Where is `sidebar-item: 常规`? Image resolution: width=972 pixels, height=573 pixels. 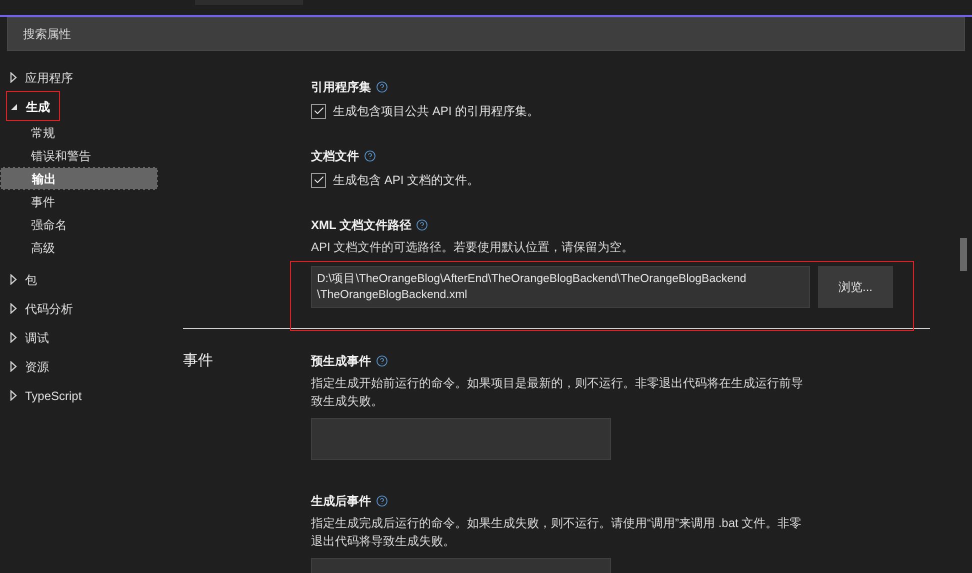 sidebar-item: 常规 is located at coordinates (79, 132).